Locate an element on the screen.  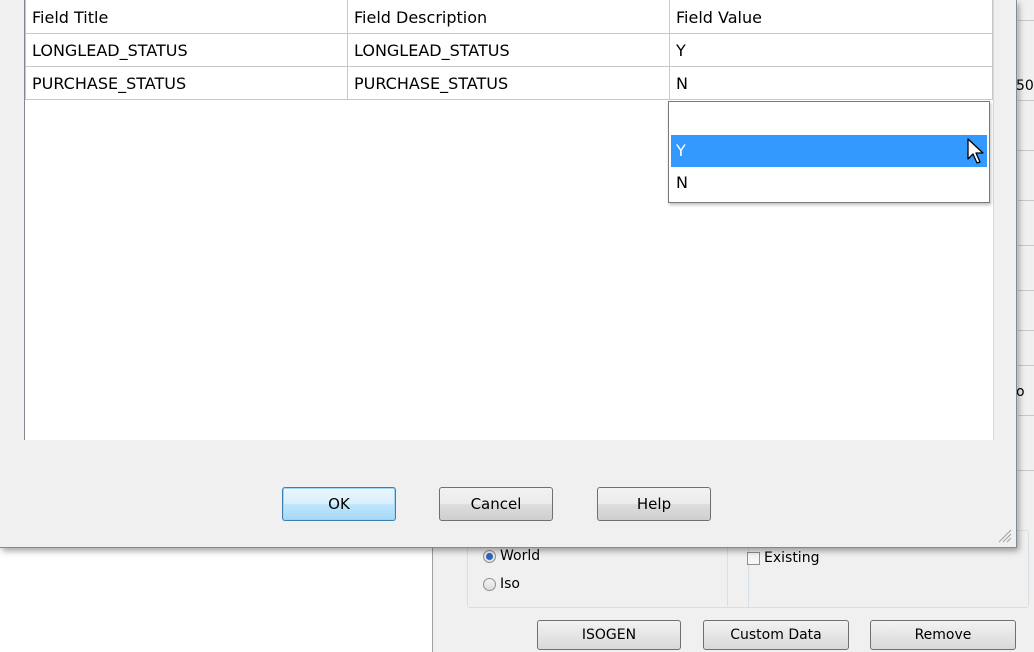
table-row: LONGLEAD_STATUS LONGLEAD_STATUS Y is located at coordinates (509, 50).